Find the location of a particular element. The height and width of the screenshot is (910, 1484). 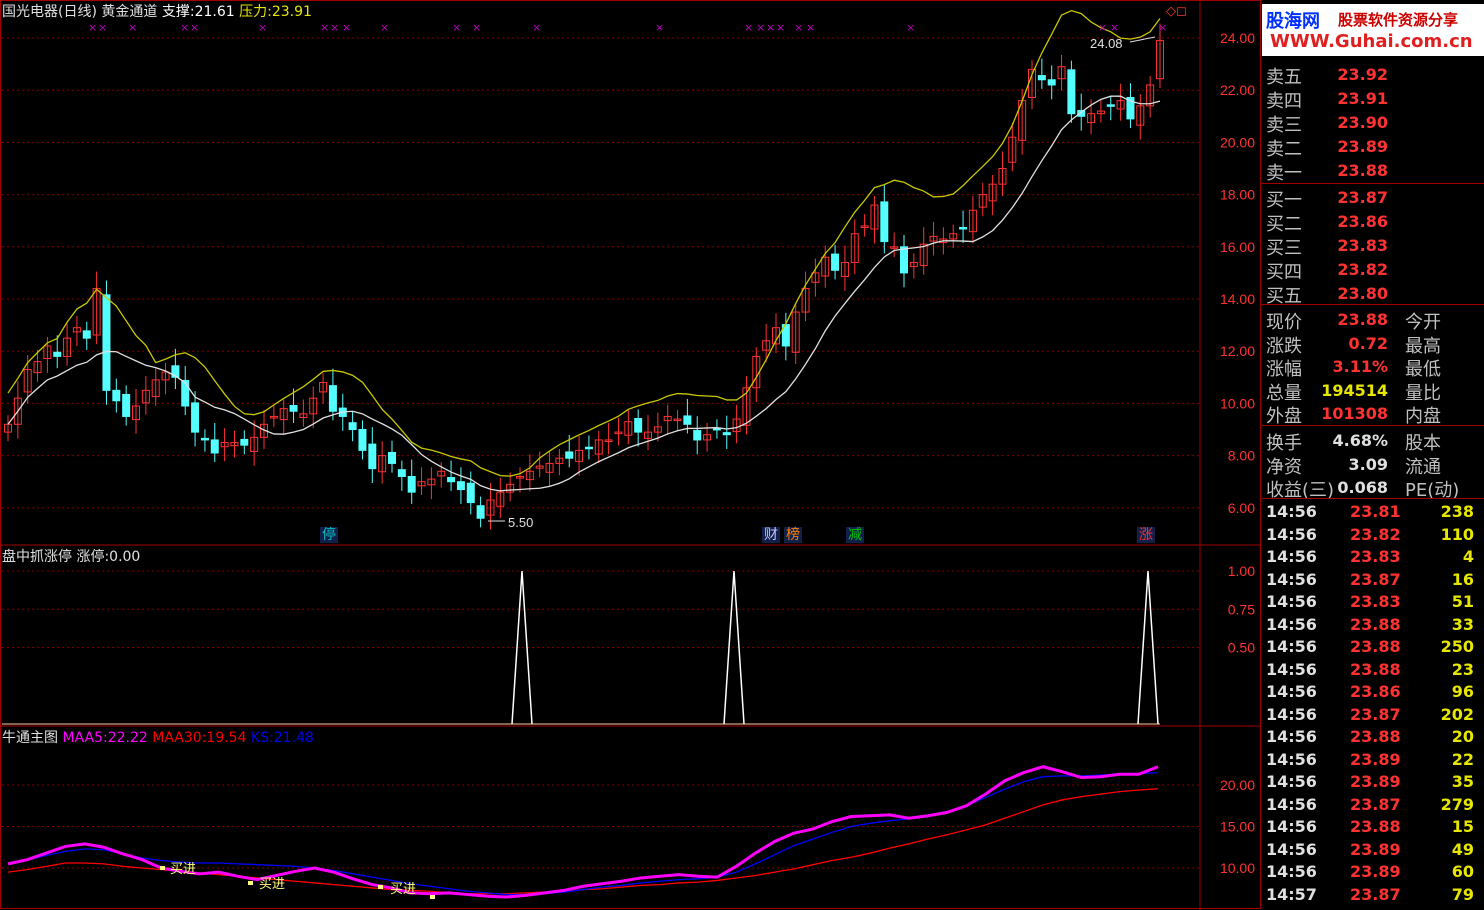

ask-row: 卖五 23.92 is located at coordinates (1373, 75).